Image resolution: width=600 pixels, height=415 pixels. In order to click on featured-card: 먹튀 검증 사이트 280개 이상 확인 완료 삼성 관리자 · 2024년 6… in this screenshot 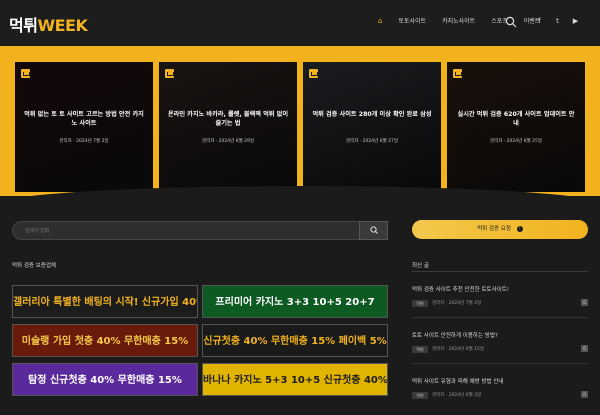, I will do `click(372, 127)`.